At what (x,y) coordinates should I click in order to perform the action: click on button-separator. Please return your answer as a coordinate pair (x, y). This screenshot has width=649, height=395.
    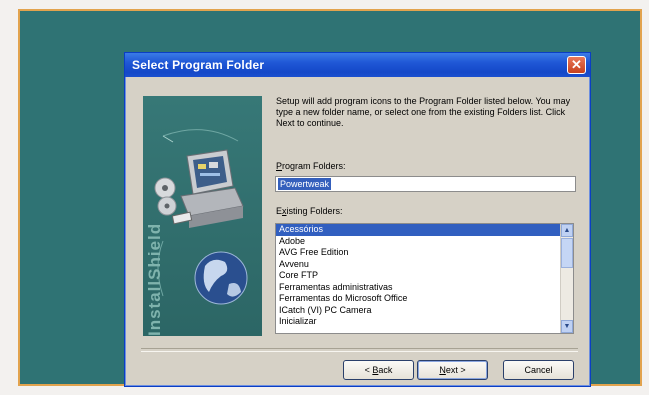
    Looking at the image, I should click on (359, 350).